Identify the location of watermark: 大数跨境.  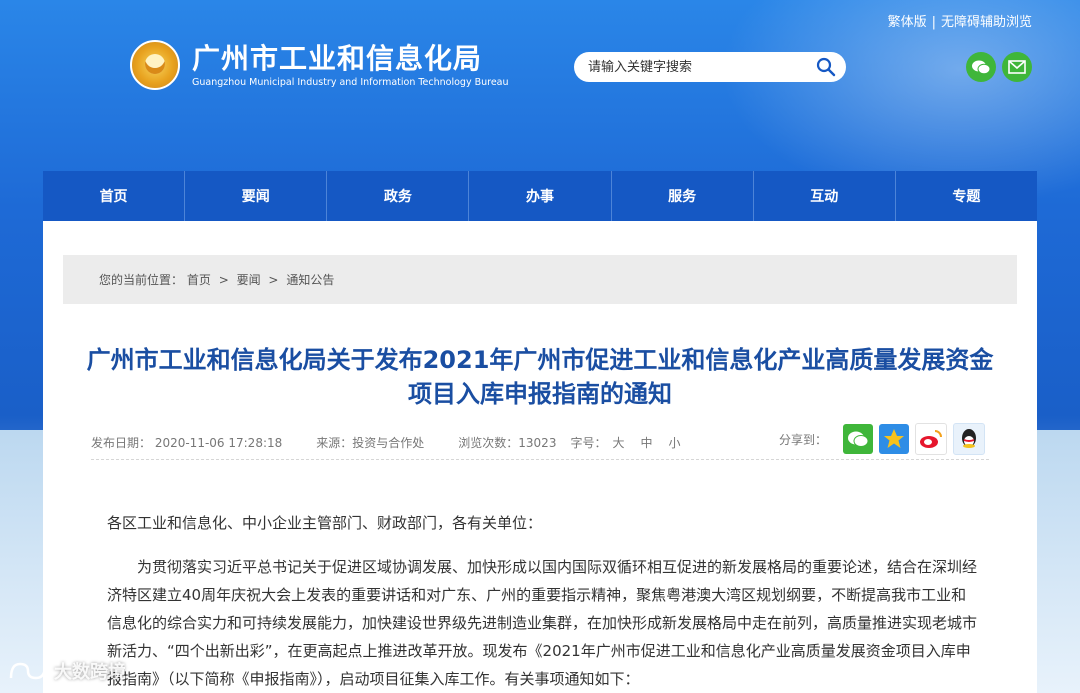
(67, 671).